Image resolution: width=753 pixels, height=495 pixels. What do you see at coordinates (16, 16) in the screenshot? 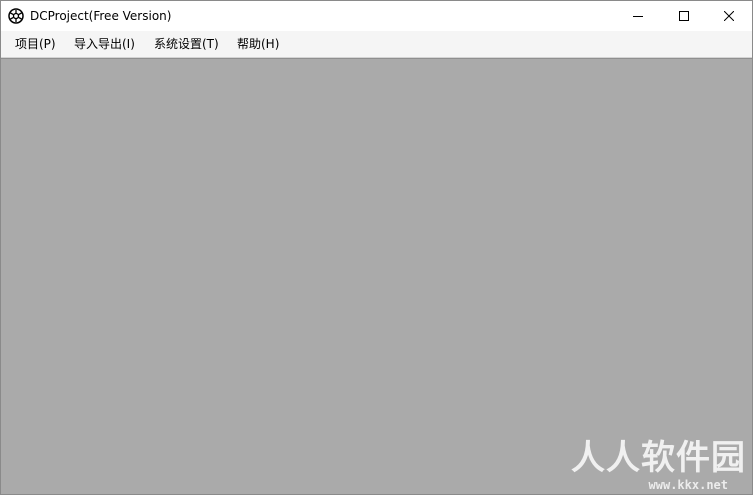
I see `gear-icon` at bounding box center [16, 16].